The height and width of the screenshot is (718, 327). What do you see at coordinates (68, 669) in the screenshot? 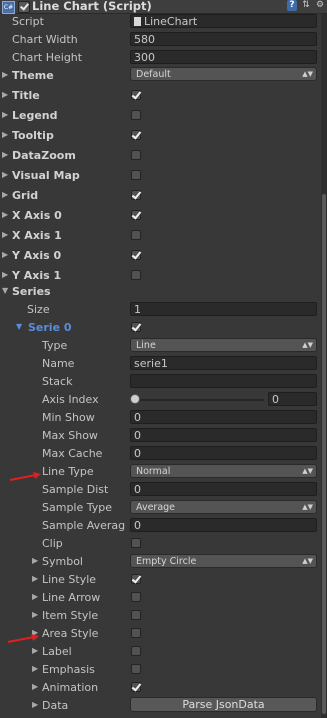
I see `emphasis-label: Emphasis` at bounding box center [68, 669].